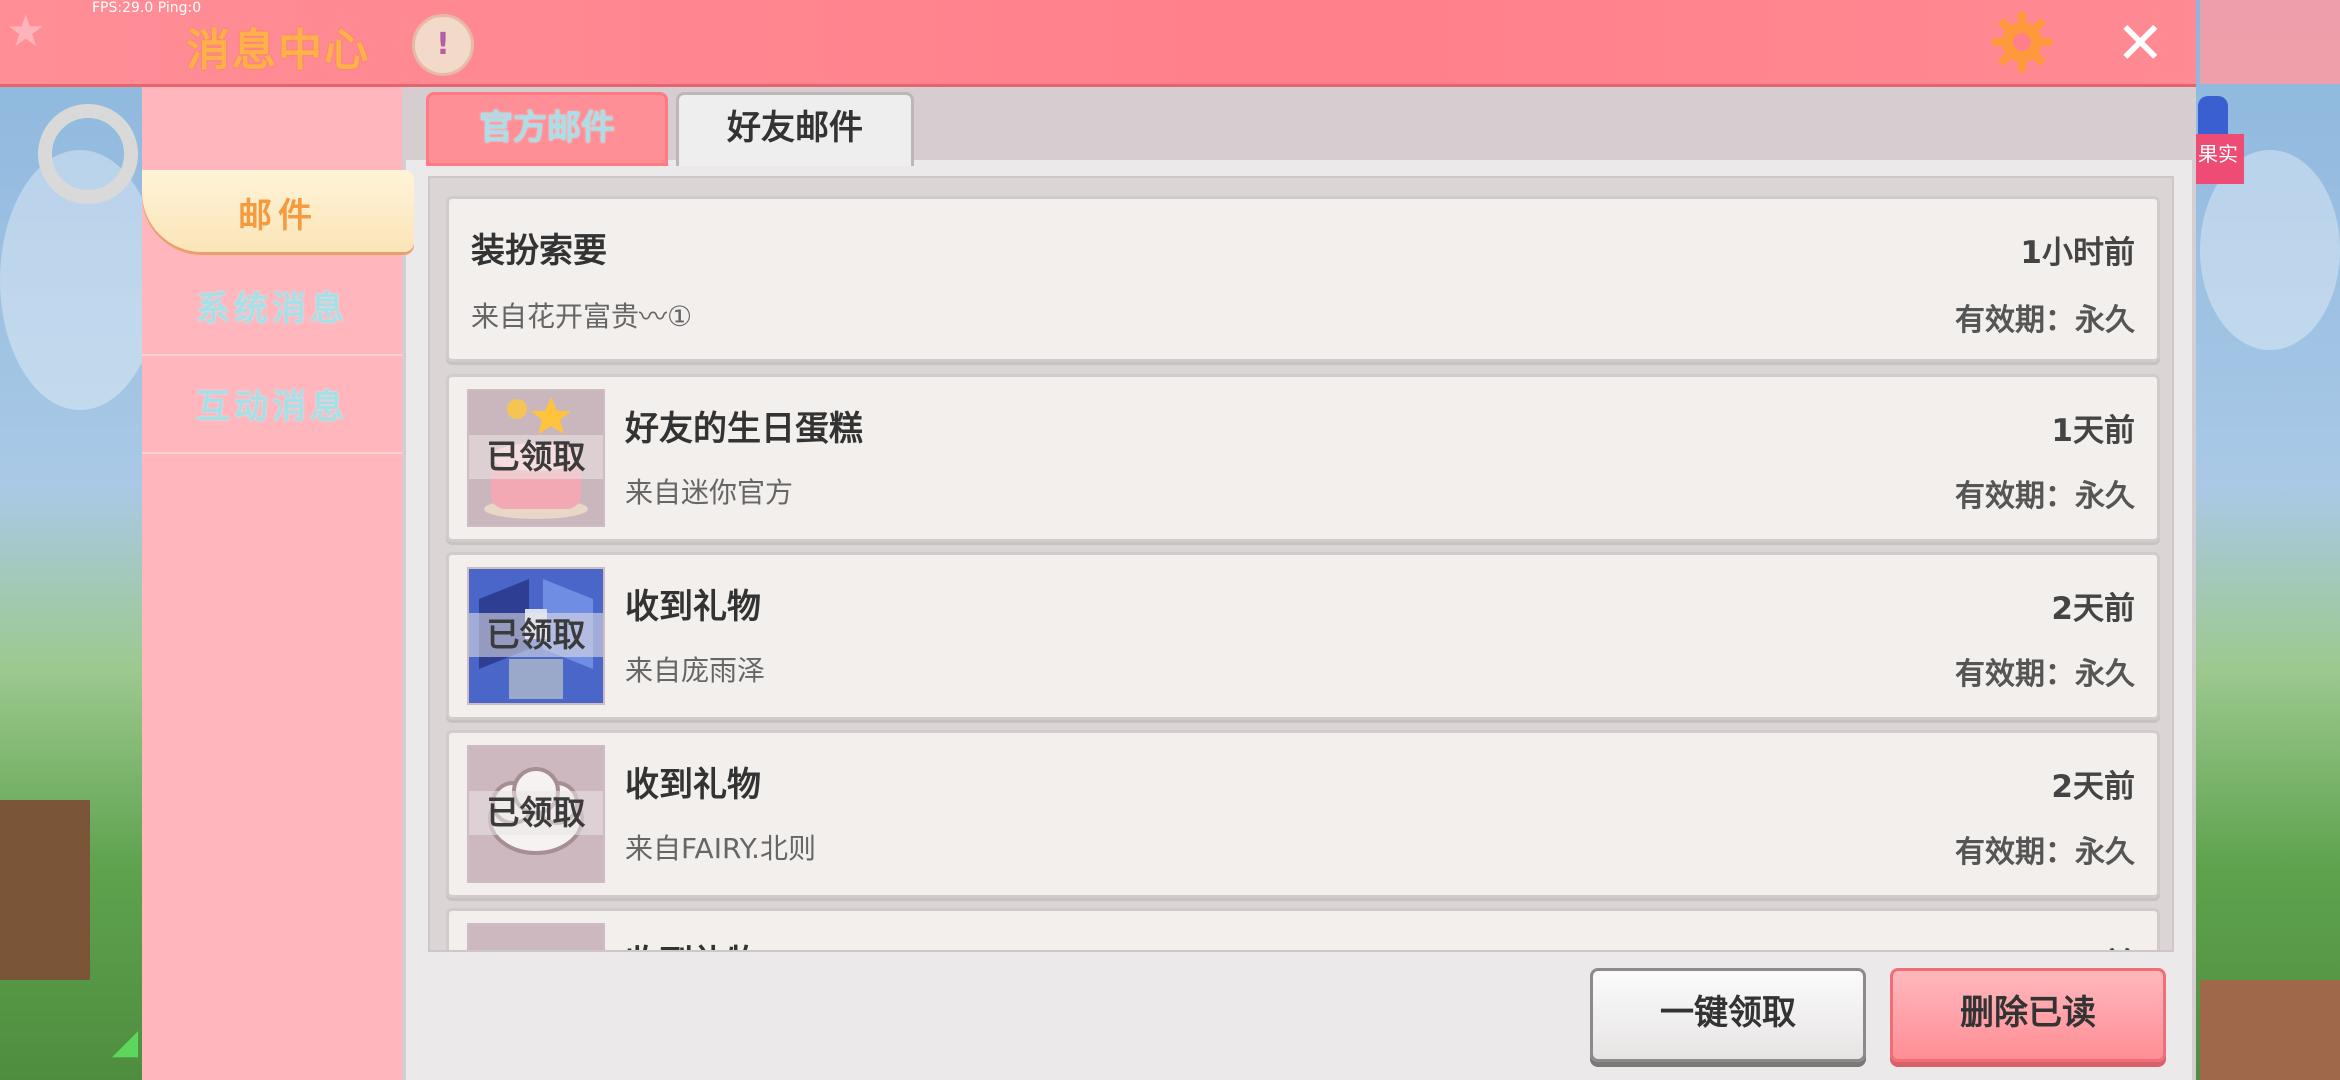 The width and height of the screenshot is (2340, 1080). I want to click on sidebar-item-mail: 邮件, so click(278, 211).